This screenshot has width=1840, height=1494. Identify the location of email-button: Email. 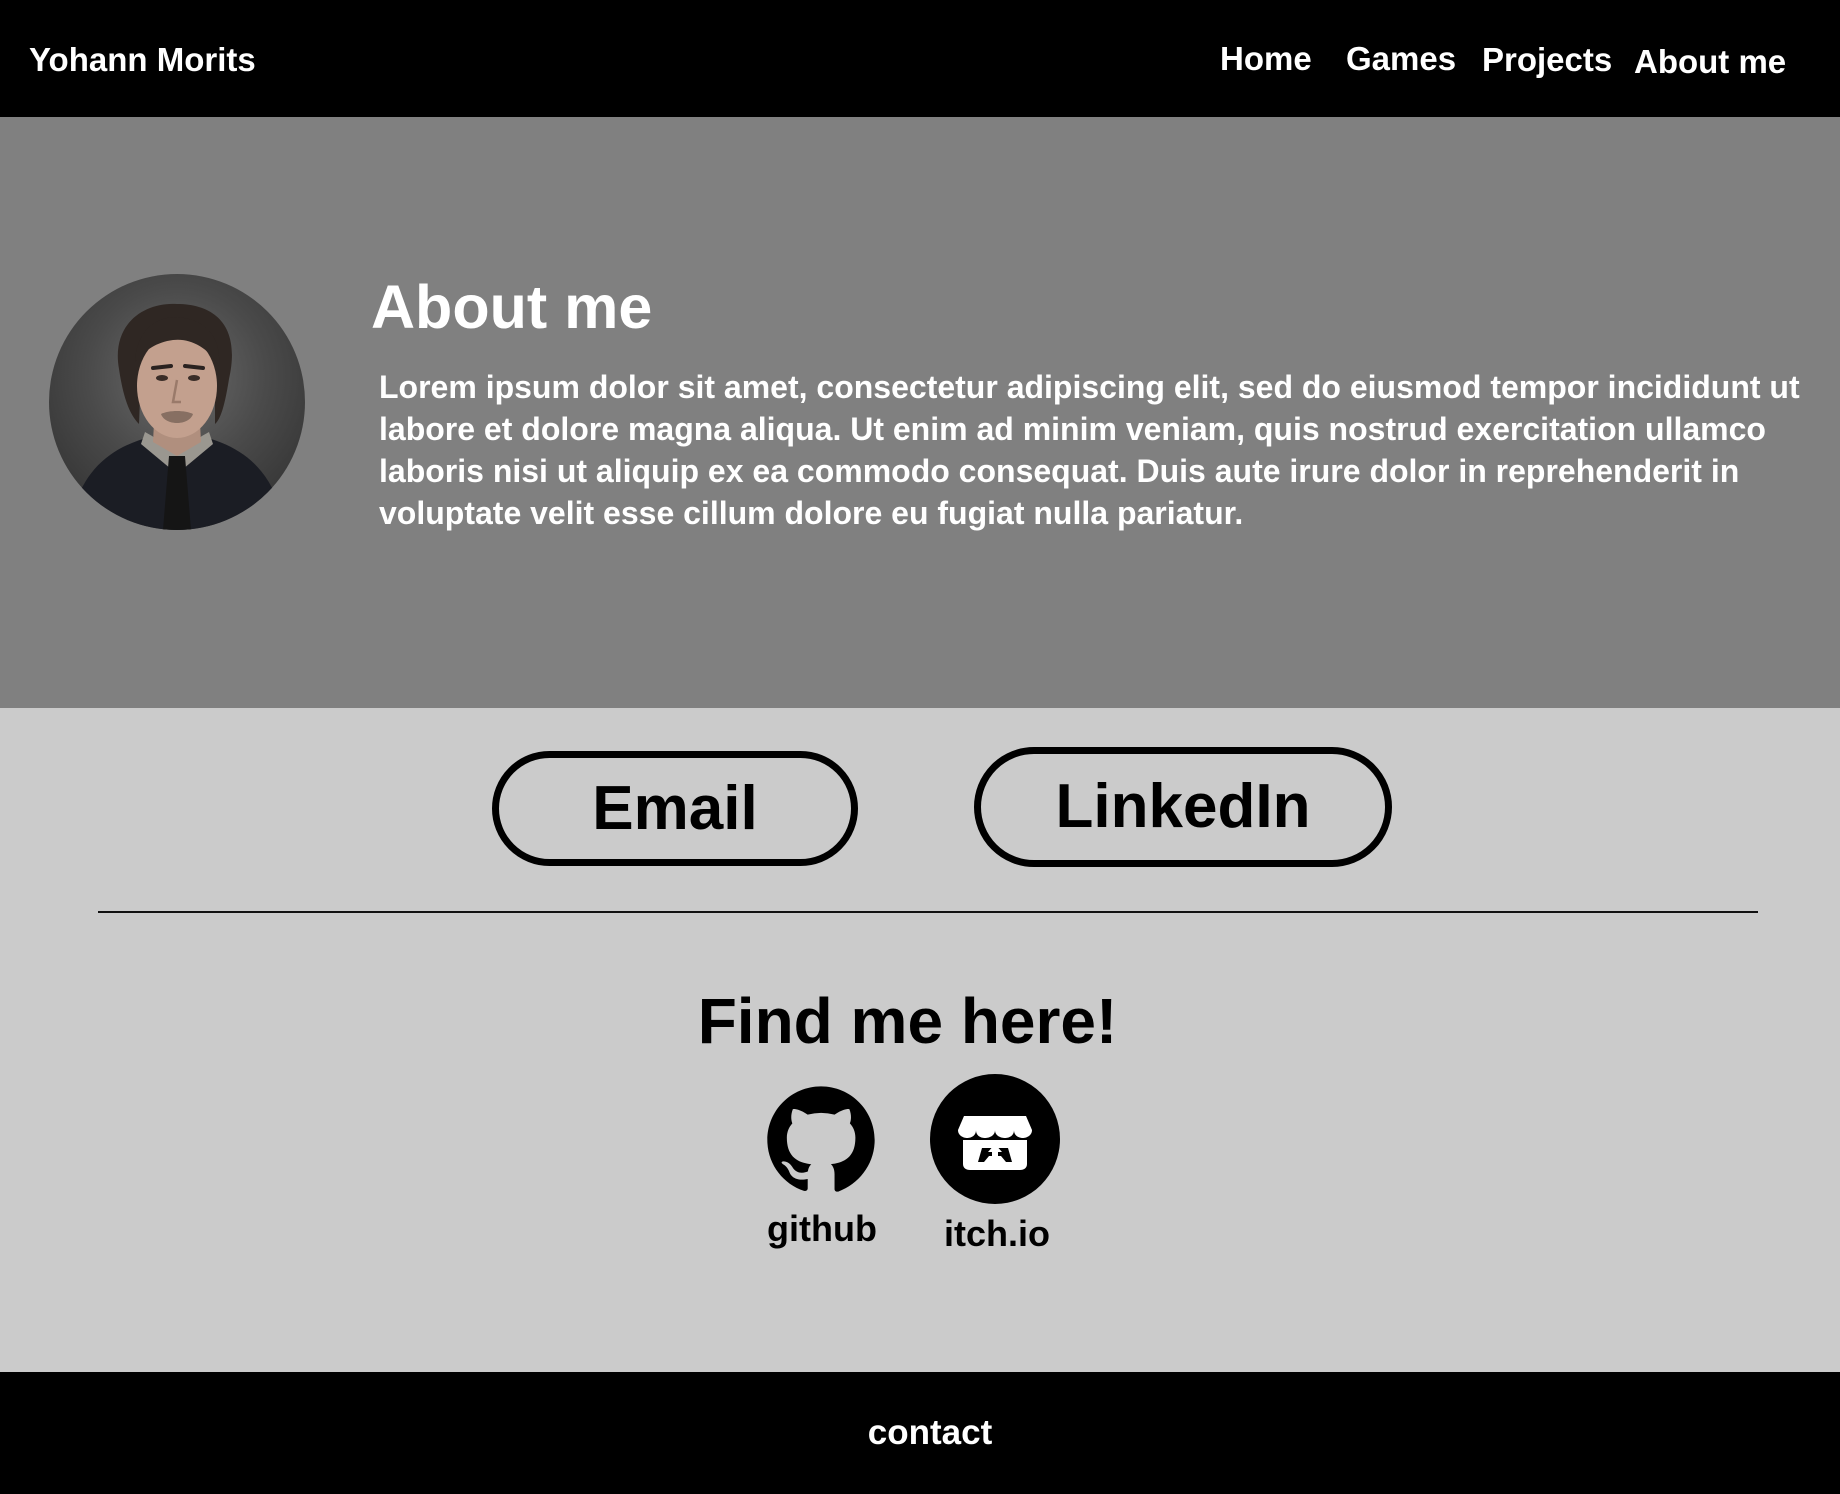
(675, 808).